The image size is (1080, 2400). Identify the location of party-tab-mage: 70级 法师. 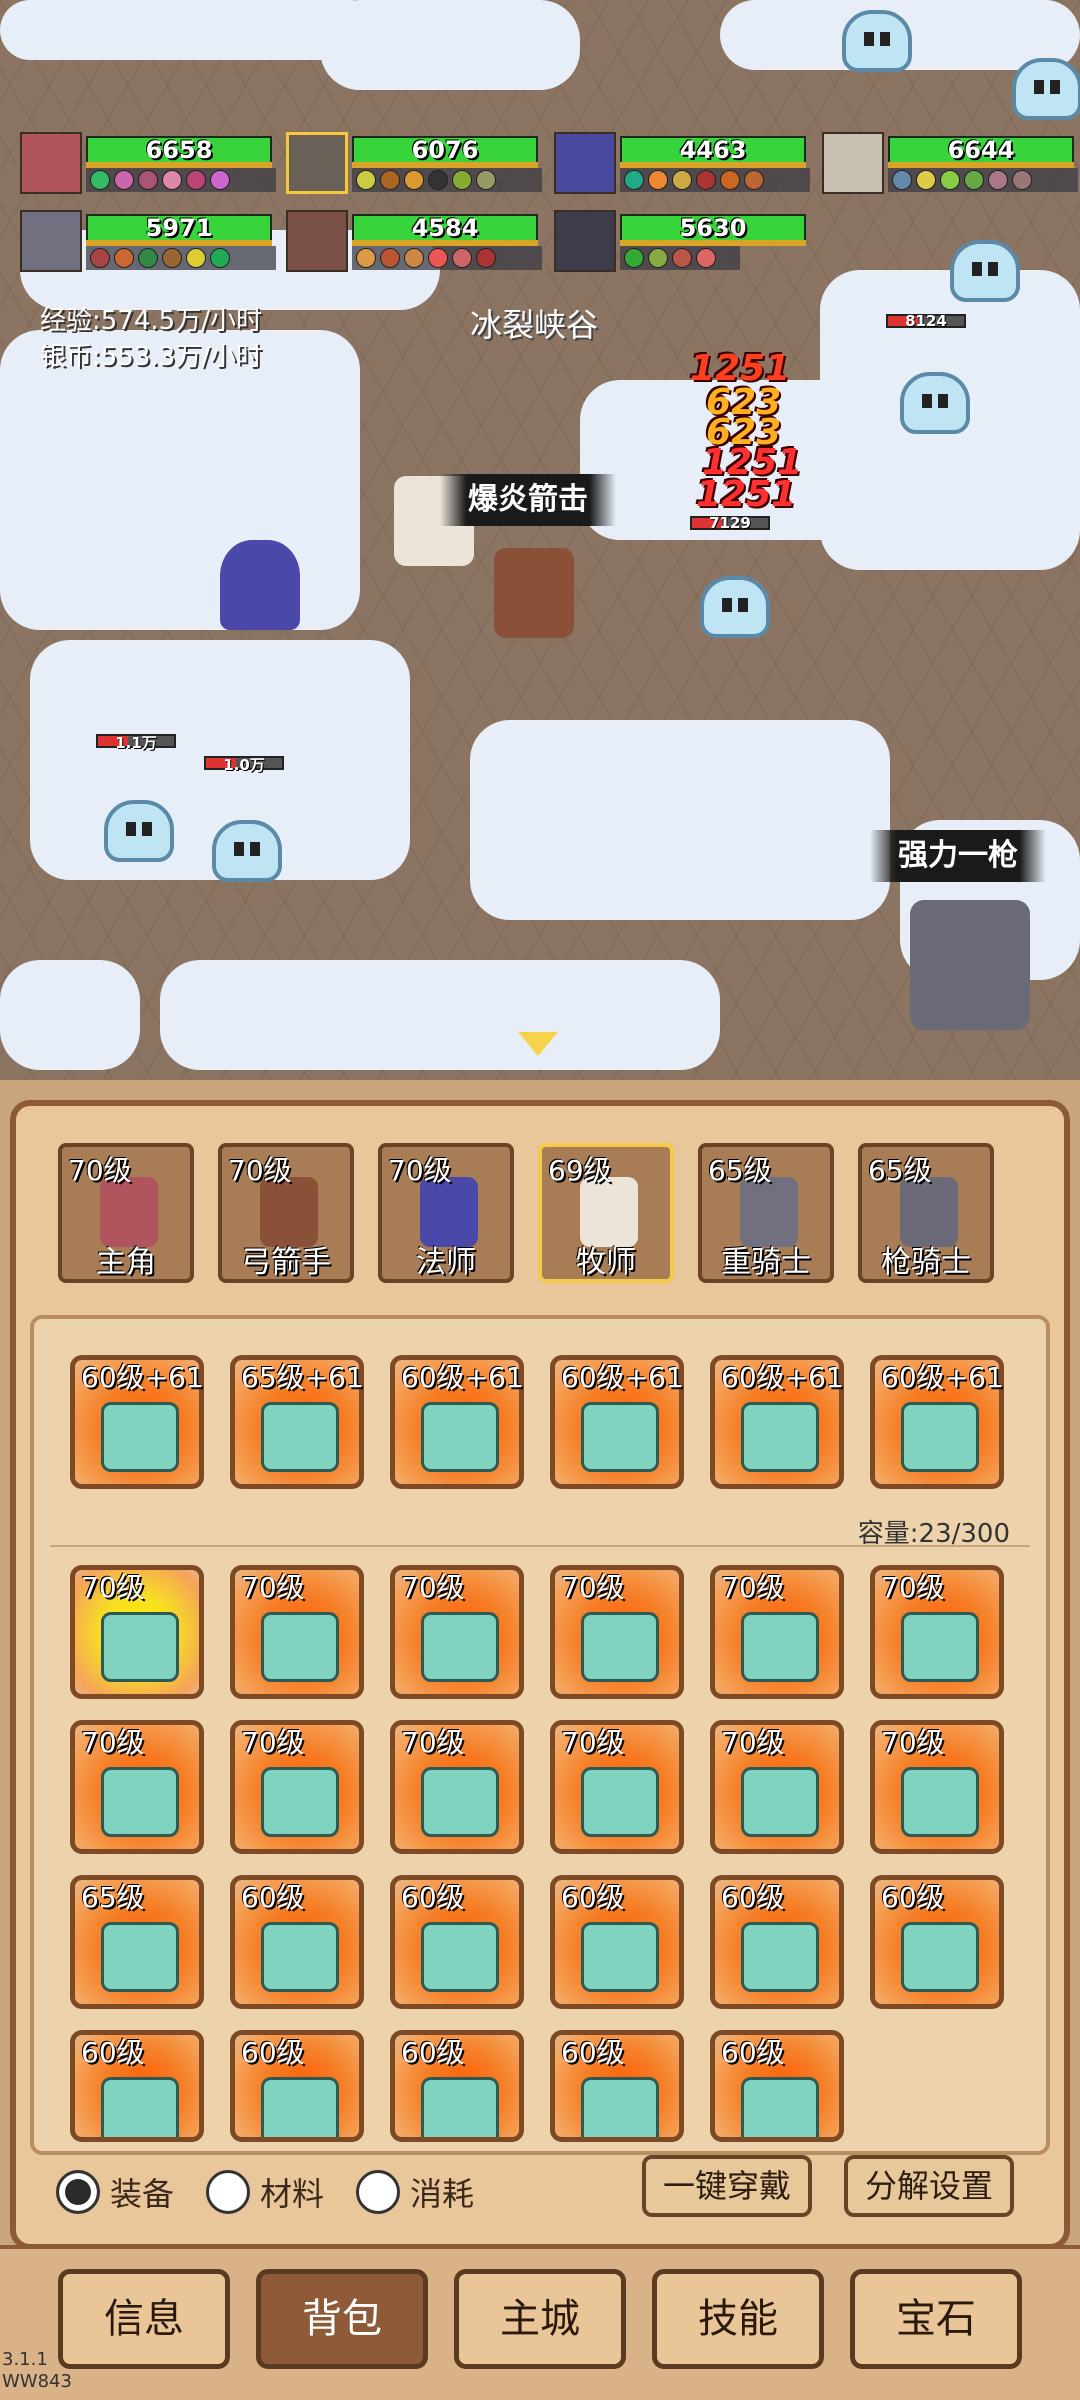
(446, 1213).